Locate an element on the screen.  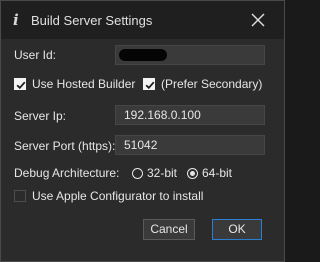
radio-32-bit-label: 32-bit is located at coordinates (162, 173).